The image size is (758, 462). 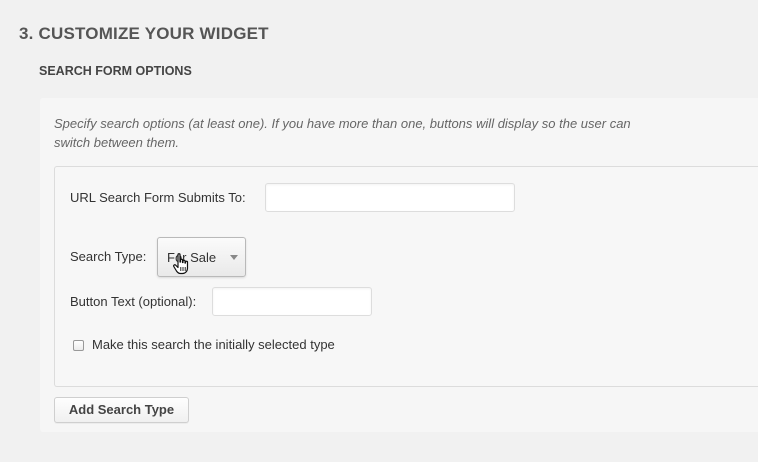 I want to click on section-title: 3. CUSTOMIZE YOUR WIDGET, so click(x=144, y=33).